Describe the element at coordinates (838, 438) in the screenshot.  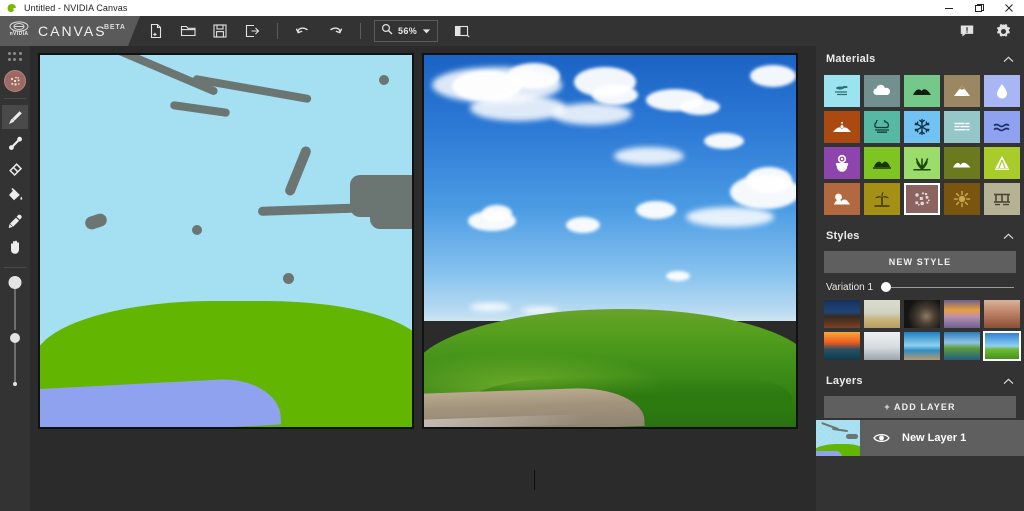
I see `layer-thumbnail` at that location.